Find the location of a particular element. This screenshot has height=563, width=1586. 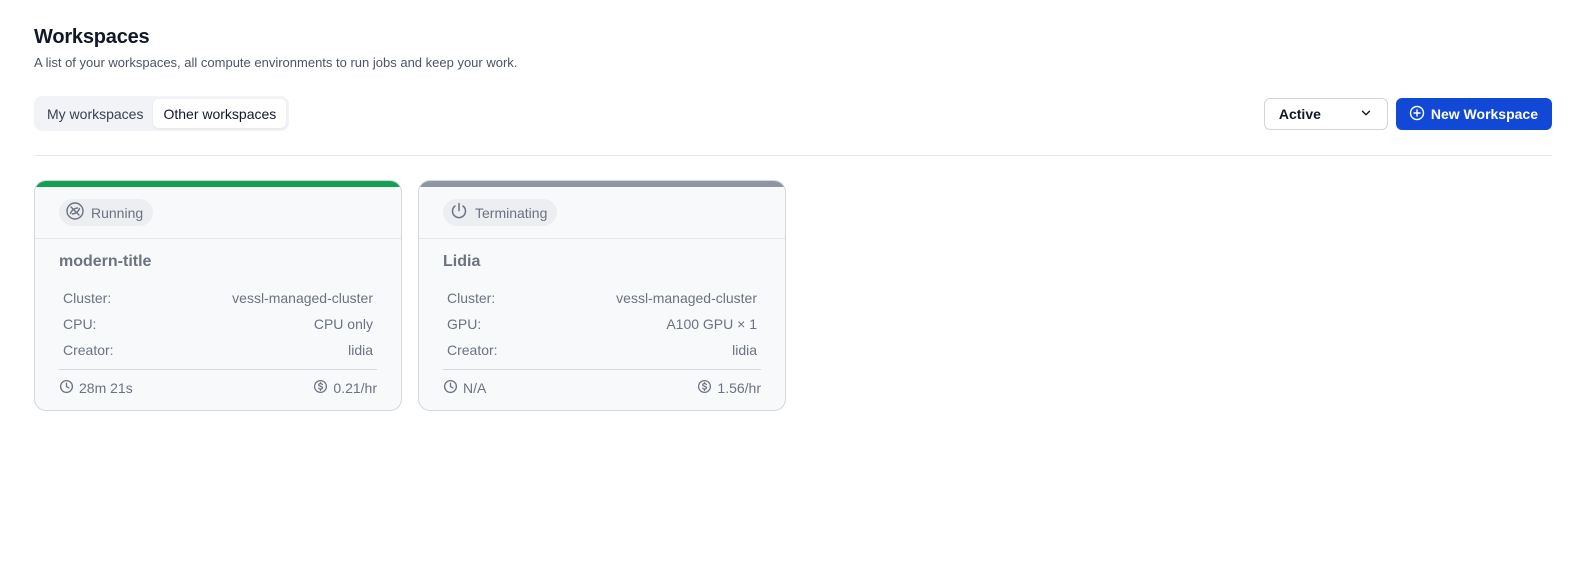

workspace-tabs: My workspaces Other workspaces is located at coordinates (162, 113).